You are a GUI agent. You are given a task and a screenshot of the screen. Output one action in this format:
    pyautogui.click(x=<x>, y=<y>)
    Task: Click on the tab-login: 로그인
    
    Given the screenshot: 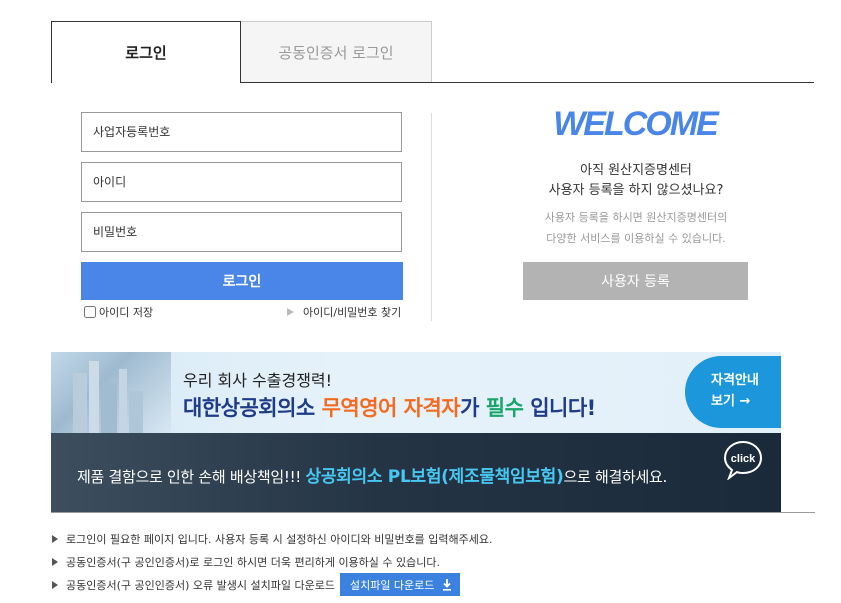 What is the action you would take?
    pyautogui.click(x=146, y=52)
    